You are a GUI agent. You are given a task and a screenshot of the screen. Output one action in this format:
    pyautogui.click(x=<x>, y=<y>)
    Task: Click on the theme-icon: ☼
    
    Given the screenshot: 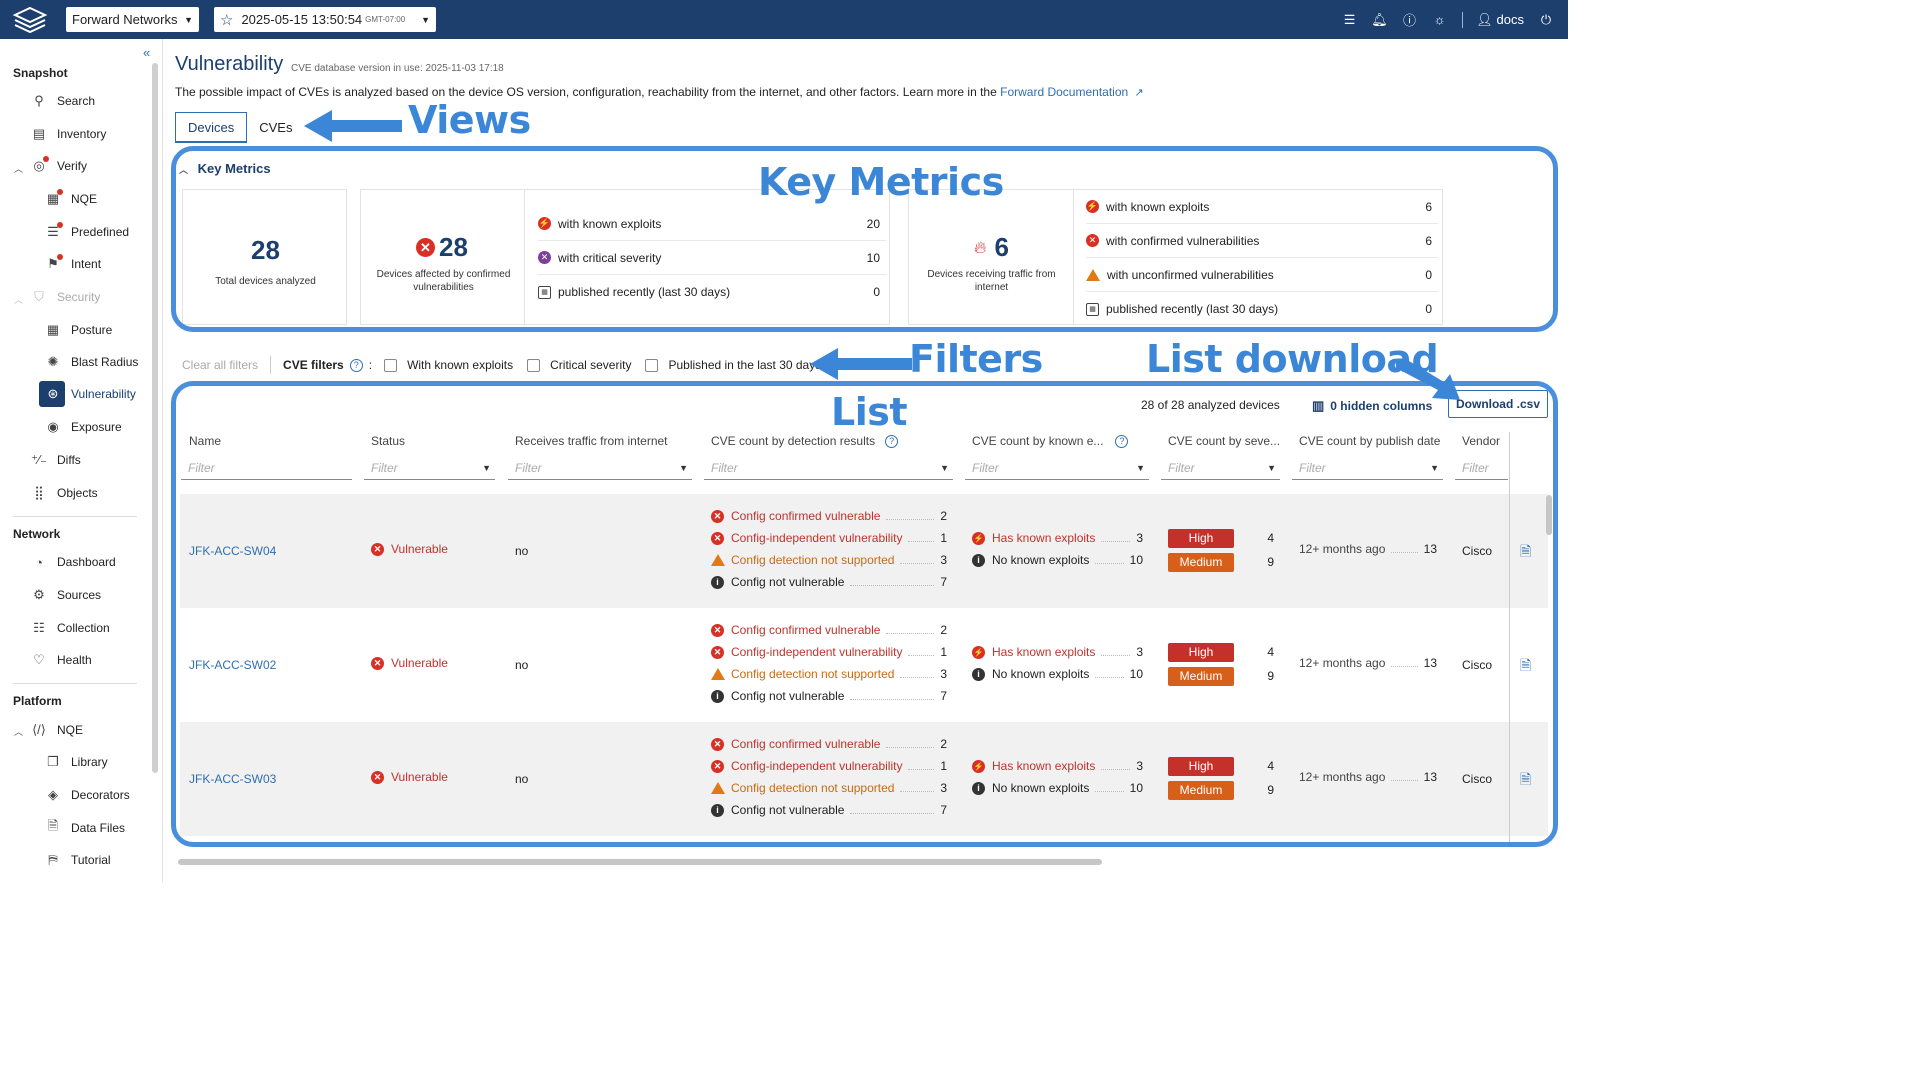 What is the action you would take?
    pyautogui.click(x=1440, y=20)
    